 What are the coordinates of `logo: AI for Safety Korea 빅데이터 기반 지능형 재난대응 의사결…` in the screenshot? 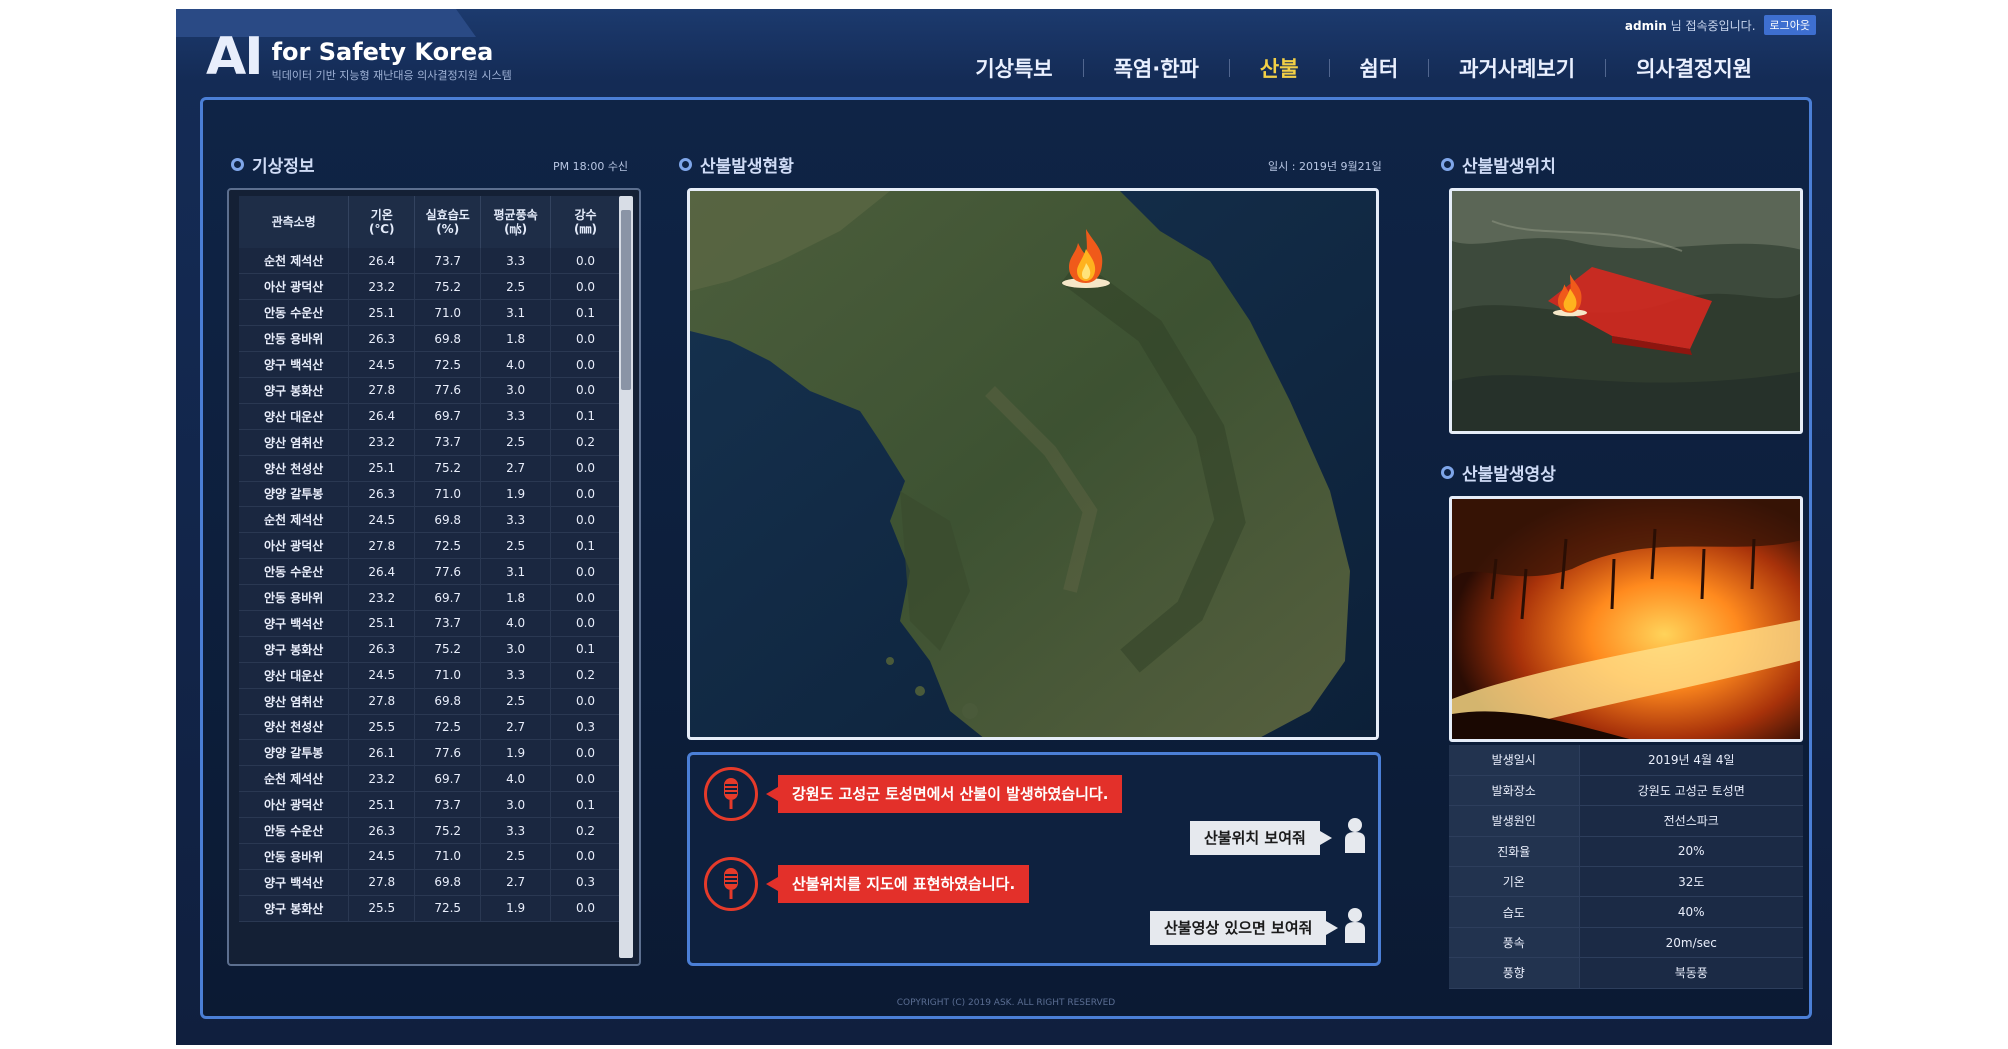 It's located at (359, 57).